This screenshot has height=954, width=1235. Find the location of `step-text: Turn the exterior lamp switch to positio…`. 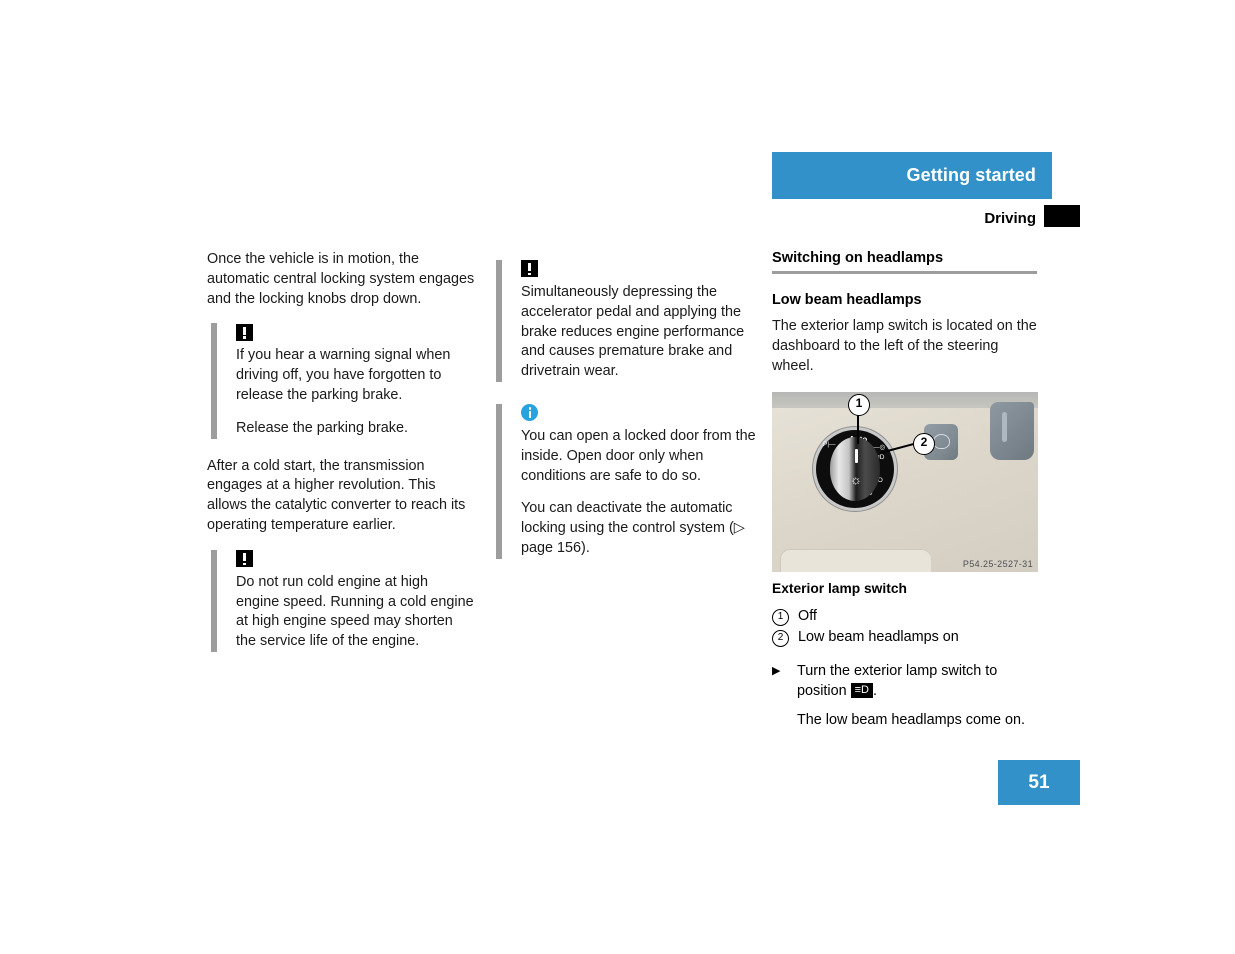

step-text: Turn the exterior lamp switch to positio… is located at coordinates (918, 681).